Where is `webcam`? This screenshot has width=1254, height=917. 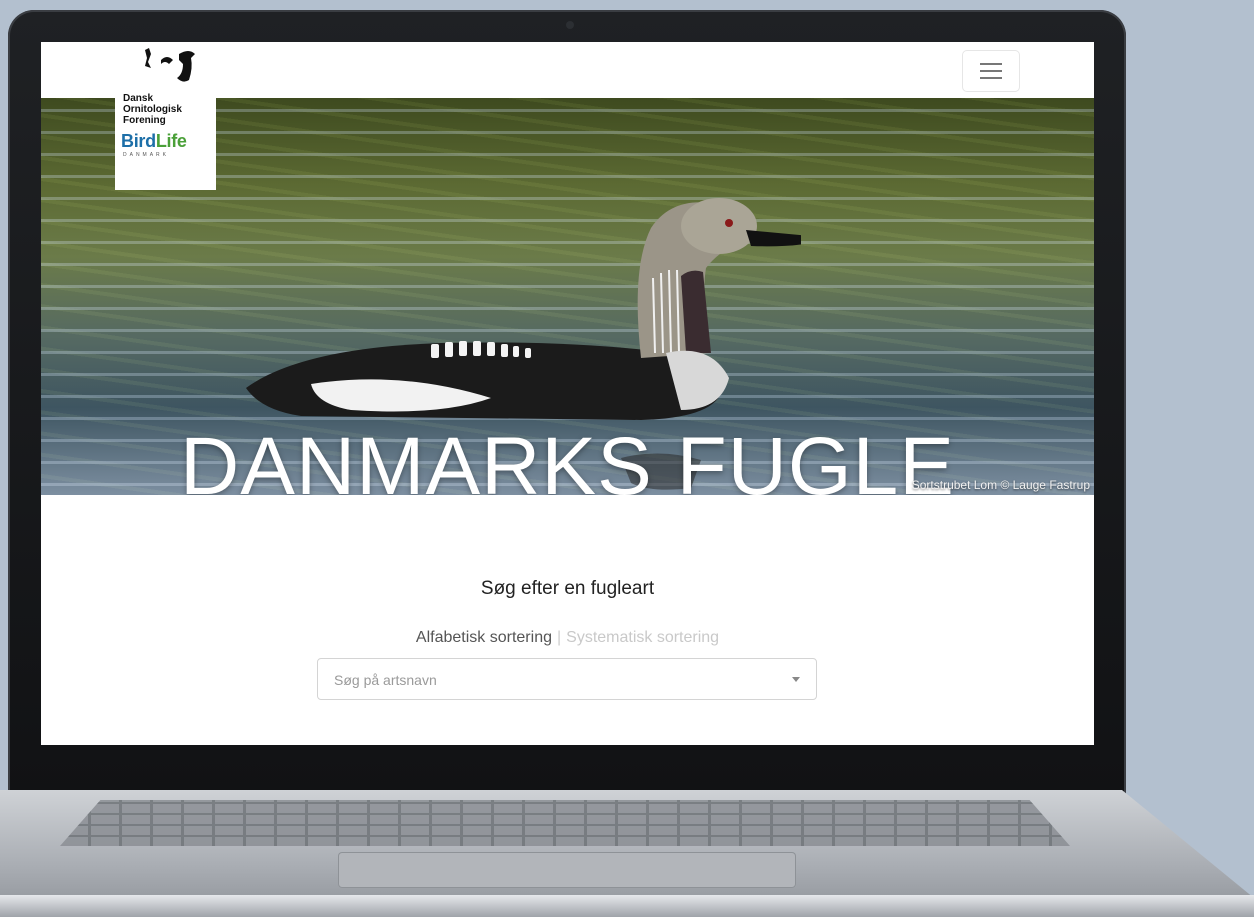
webcam is located at coordinates (570, 25).